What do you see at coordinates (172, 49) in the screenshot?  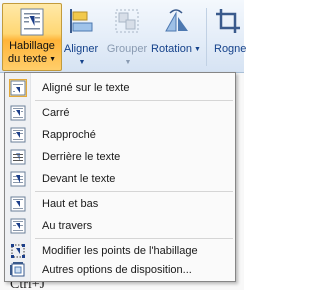 I see `rotate-label: Rotation` at bounding box center [172, 49].